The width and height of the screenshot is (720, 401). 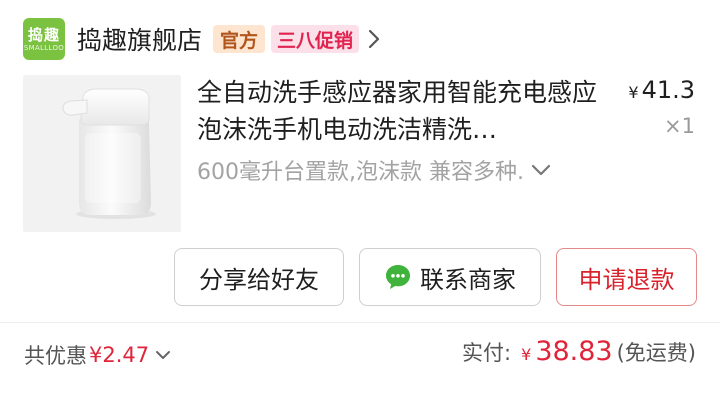 What do you see at coordinates (656, 353) in the screenshot?
I see `shipping-note: (免运费)` at bounding box center [656, 353].